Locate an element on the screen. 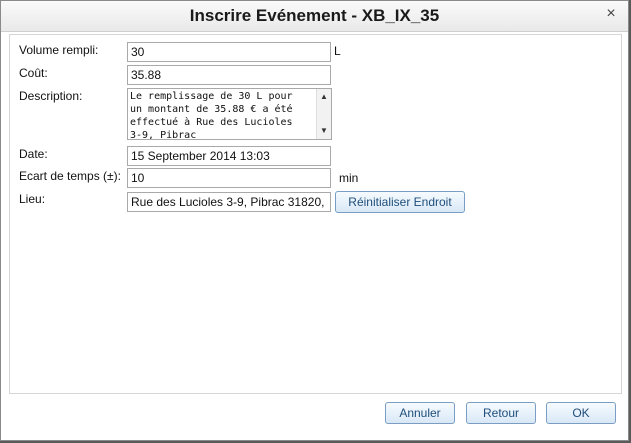 This screenshot has width=631, height=443. down-arrow-icon: ▼ is located at coordinates (324, 131).